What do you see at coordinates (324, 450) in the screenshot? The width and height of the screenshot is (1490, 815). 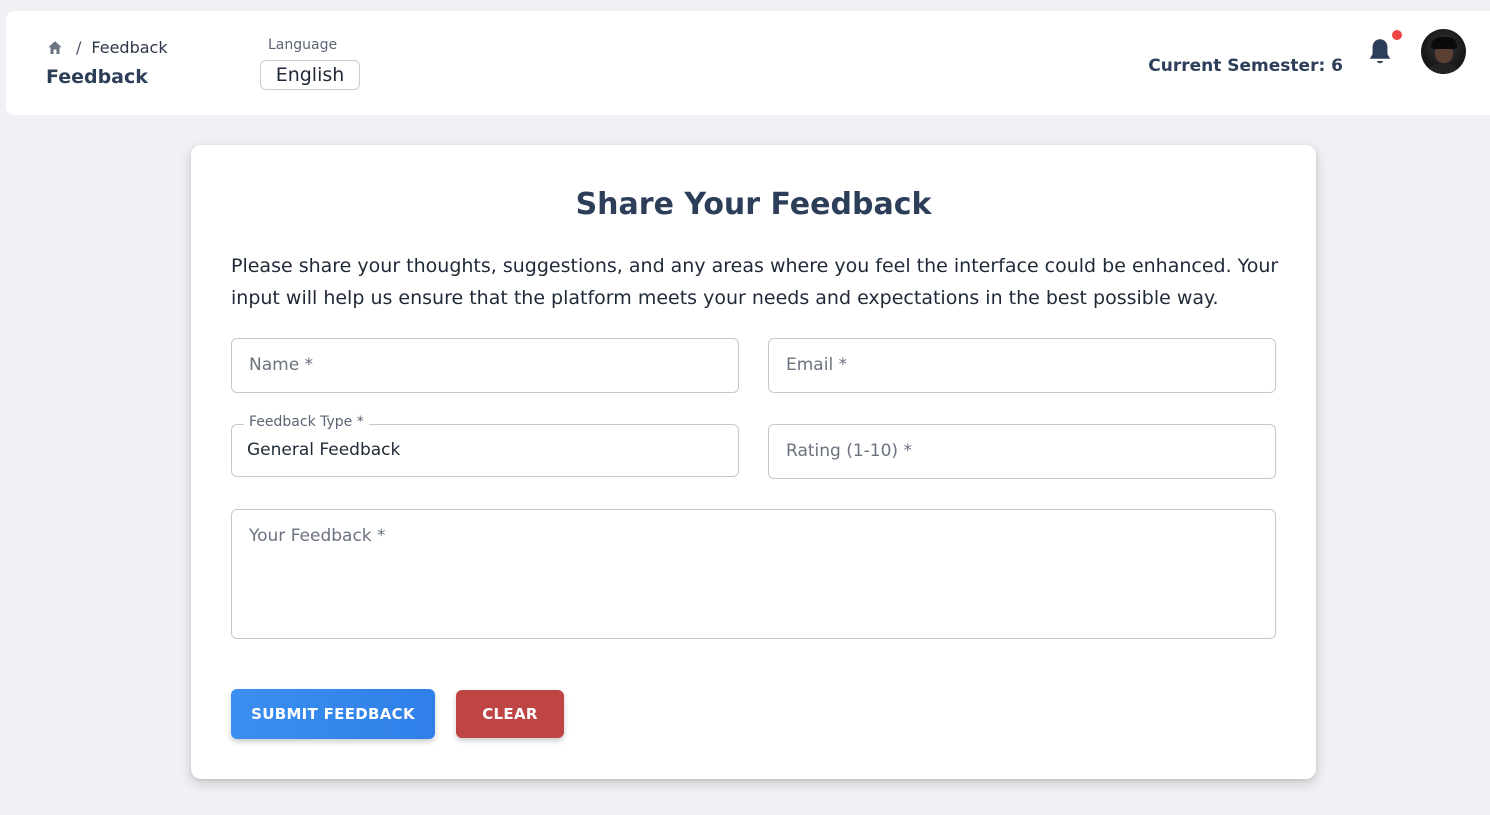 I see `feedback-type-value: General Feedback` at bounding box center [324, 450].